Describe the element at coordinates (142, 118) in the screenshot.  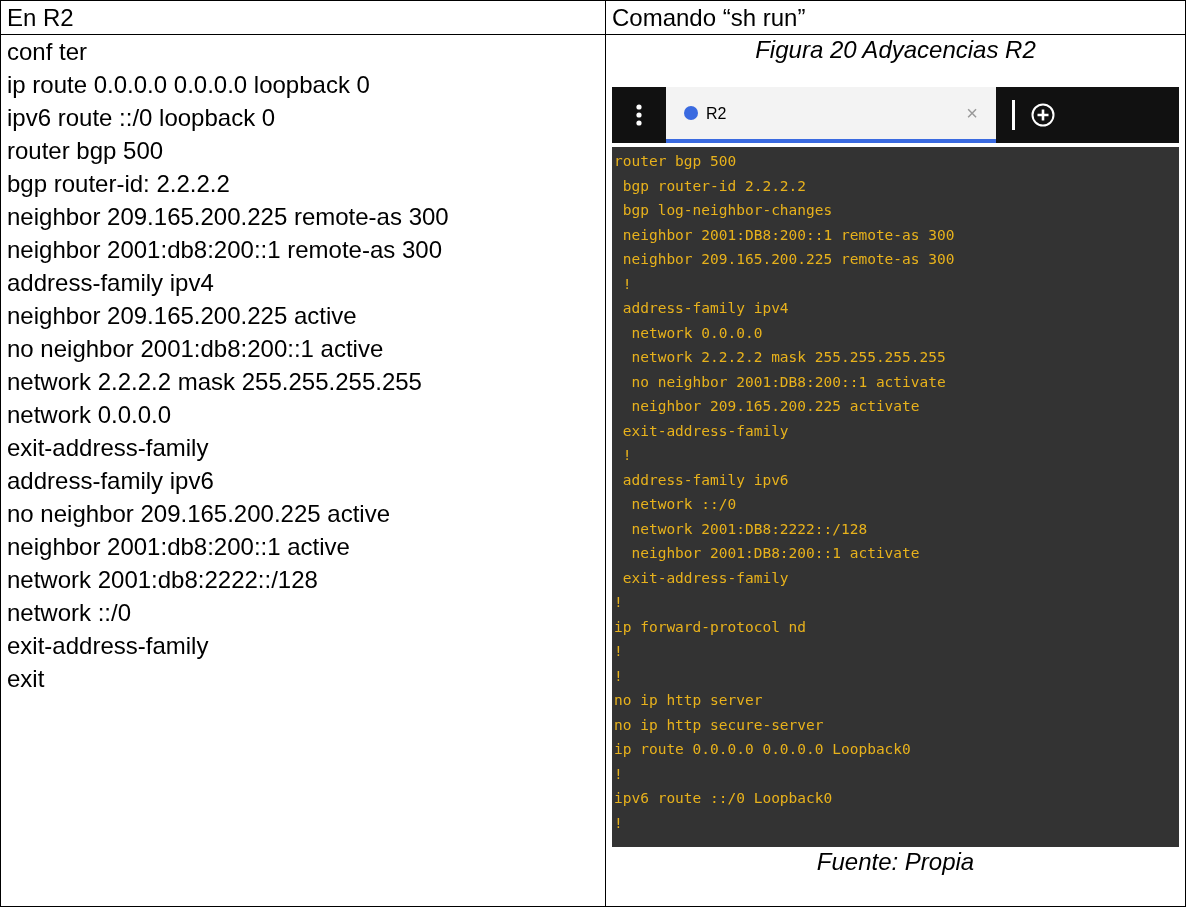
I see `command-line: ipv6 route ::/0 loopback 0` at that location.